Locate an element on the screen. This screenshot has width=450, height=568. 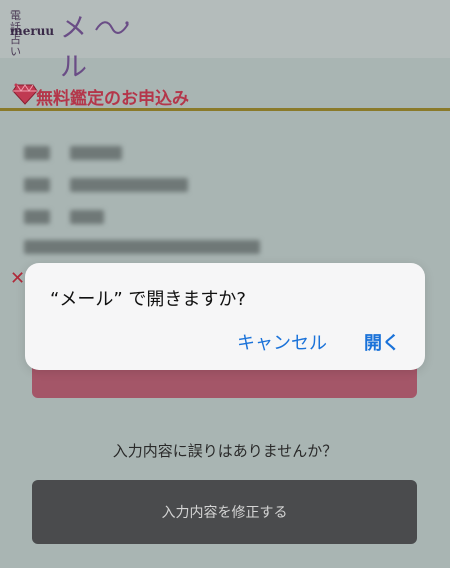
error-mark-icon: ✕ is located at coordinates (18, 278).